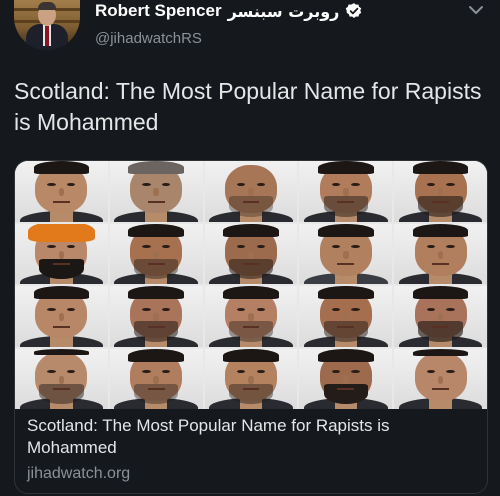  I want to click on author-name-row: Robert Spencer روبرت سبنسر, so click(229, 11).